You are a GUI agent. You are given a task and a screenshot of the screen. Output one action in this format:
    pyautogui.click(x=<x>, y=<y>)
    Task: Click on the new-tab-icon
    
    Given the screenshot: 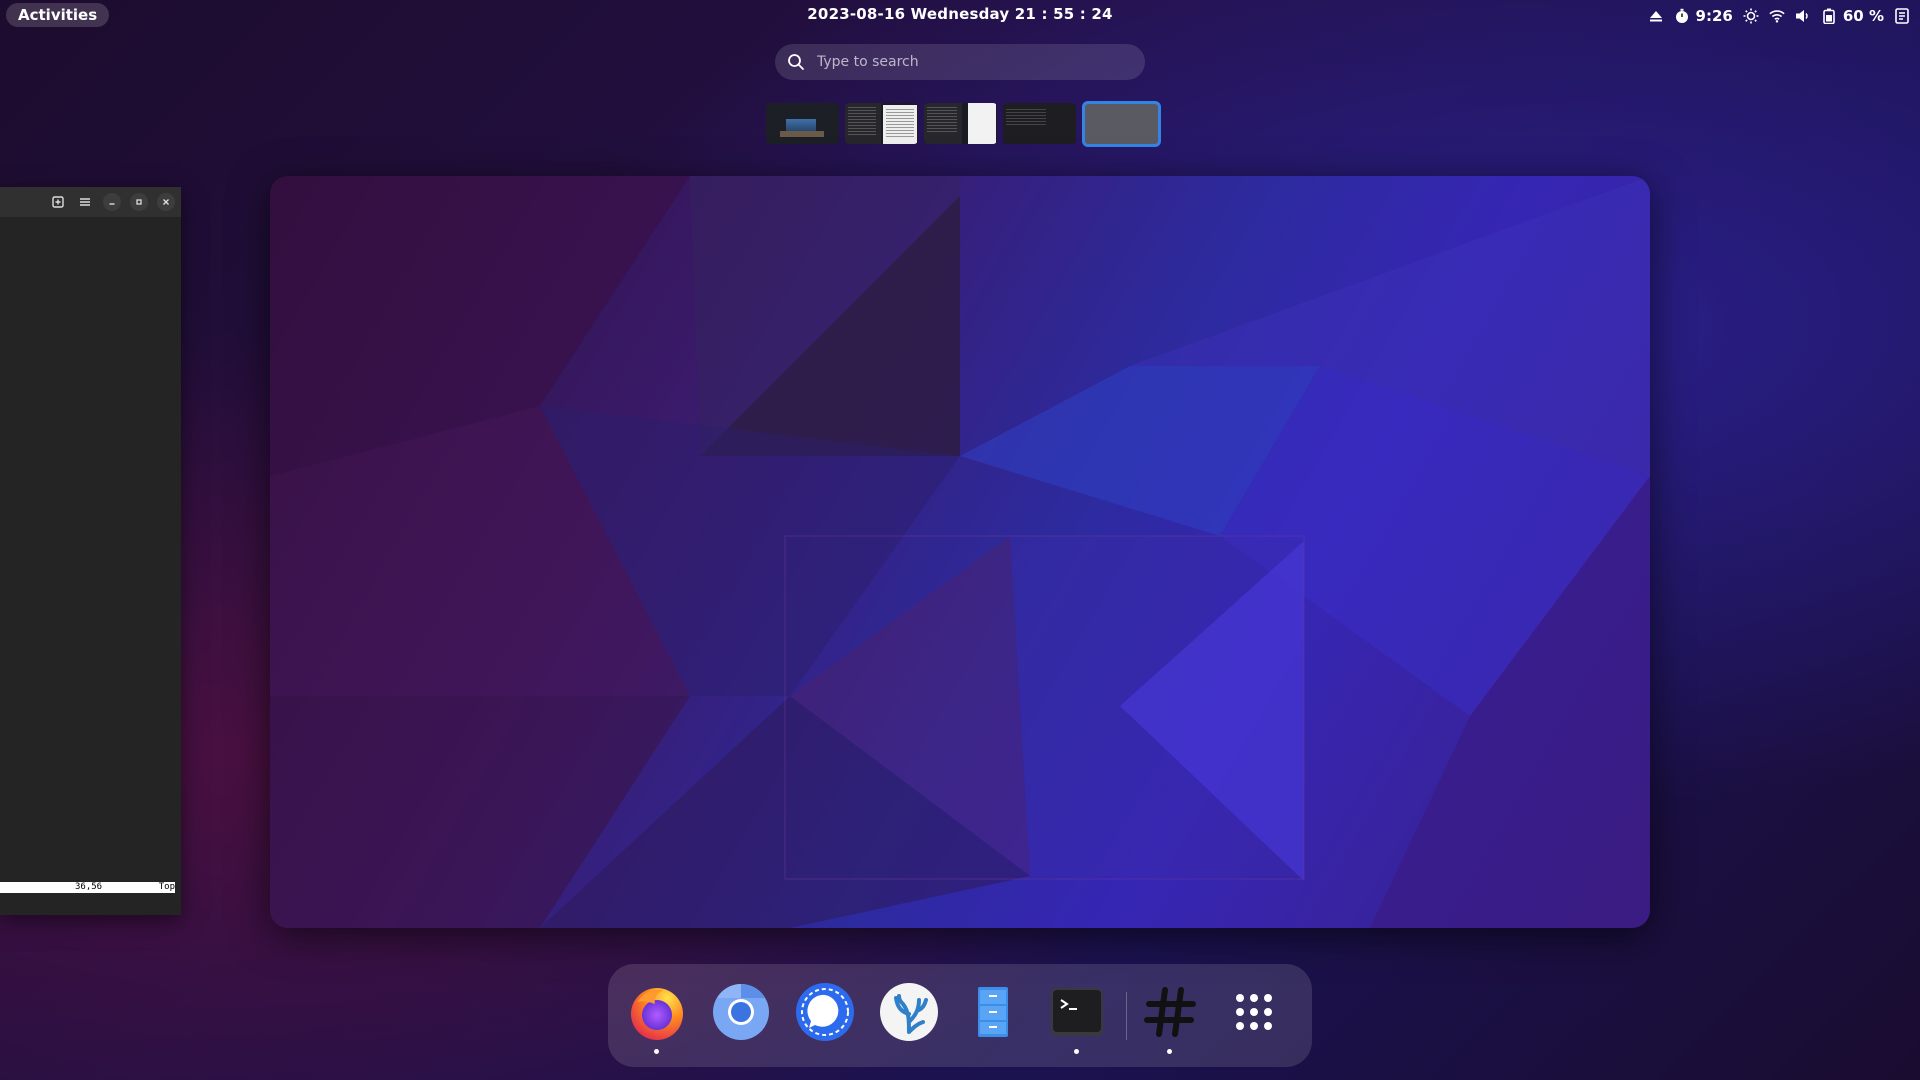 What is the action you would take?
    pyautogui.click(x=58, y=202)
    